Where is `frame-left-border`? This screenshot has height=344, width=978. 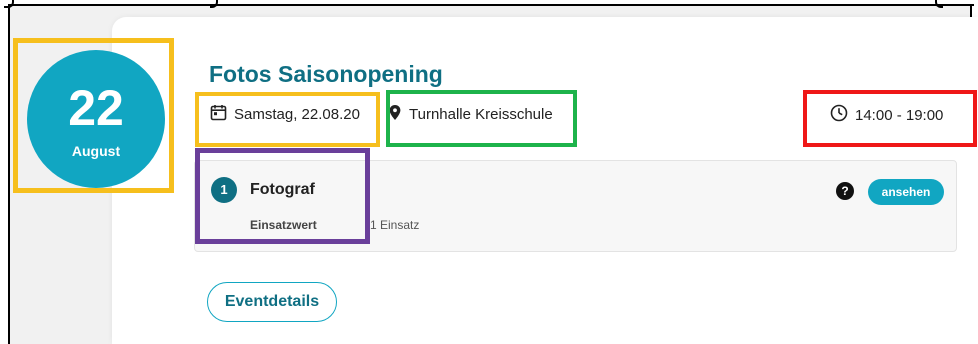
frame-left-border is located at coordinates (9, 174).